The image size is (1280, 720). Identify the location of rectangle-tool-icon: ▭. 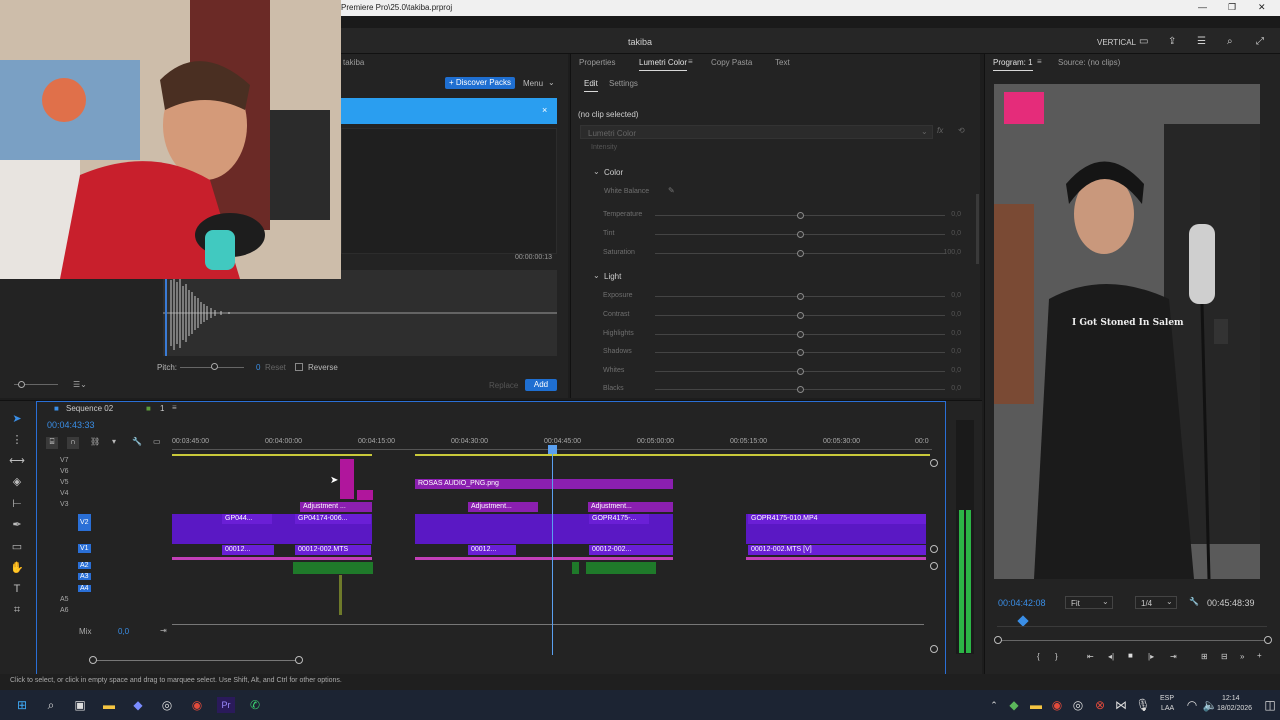
(17, 547).